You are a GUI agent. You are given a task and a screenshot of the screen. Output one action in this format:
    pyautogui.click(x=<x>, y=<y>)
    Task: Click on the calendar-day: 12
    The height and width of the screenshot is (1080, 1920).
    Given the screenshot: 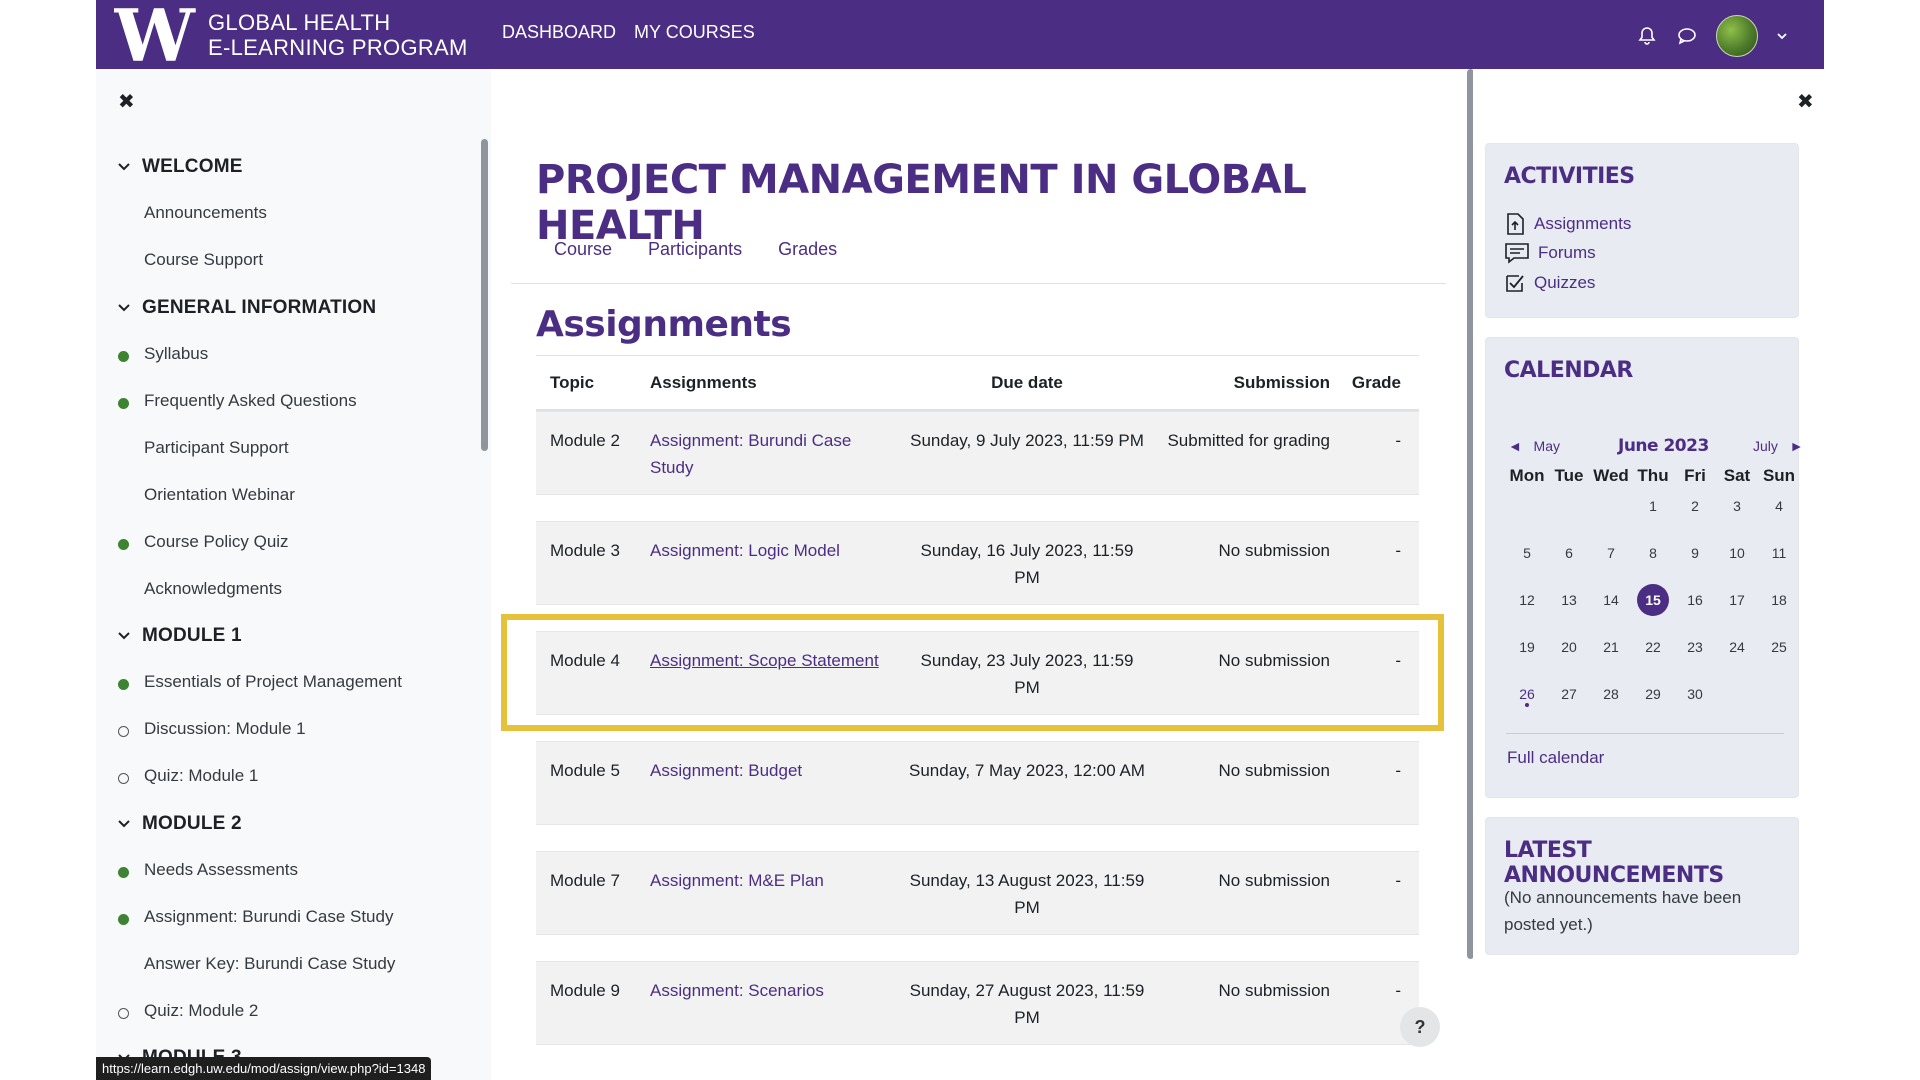 What is the action you would take?
    pyautogui.click(x=1527, y=600)
    